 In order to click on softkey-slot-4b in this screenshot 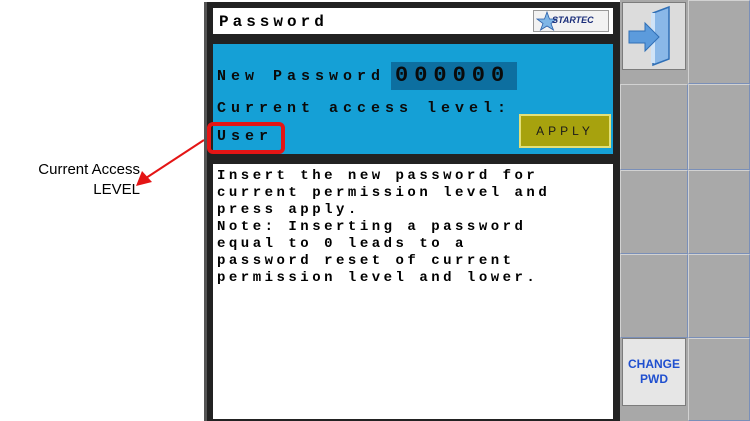, I will do `click(719, 296)`.